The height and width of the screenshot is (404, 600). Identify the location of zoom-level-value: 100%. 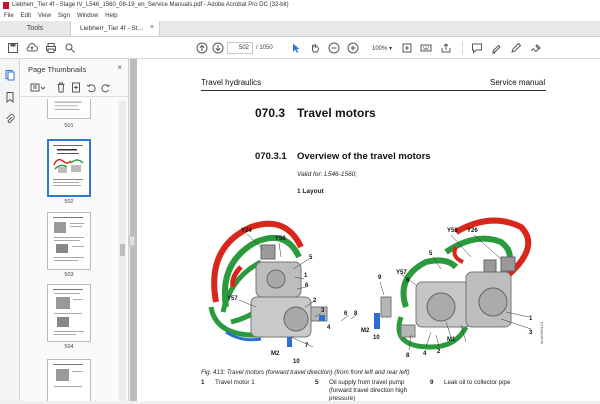
(380, 49).